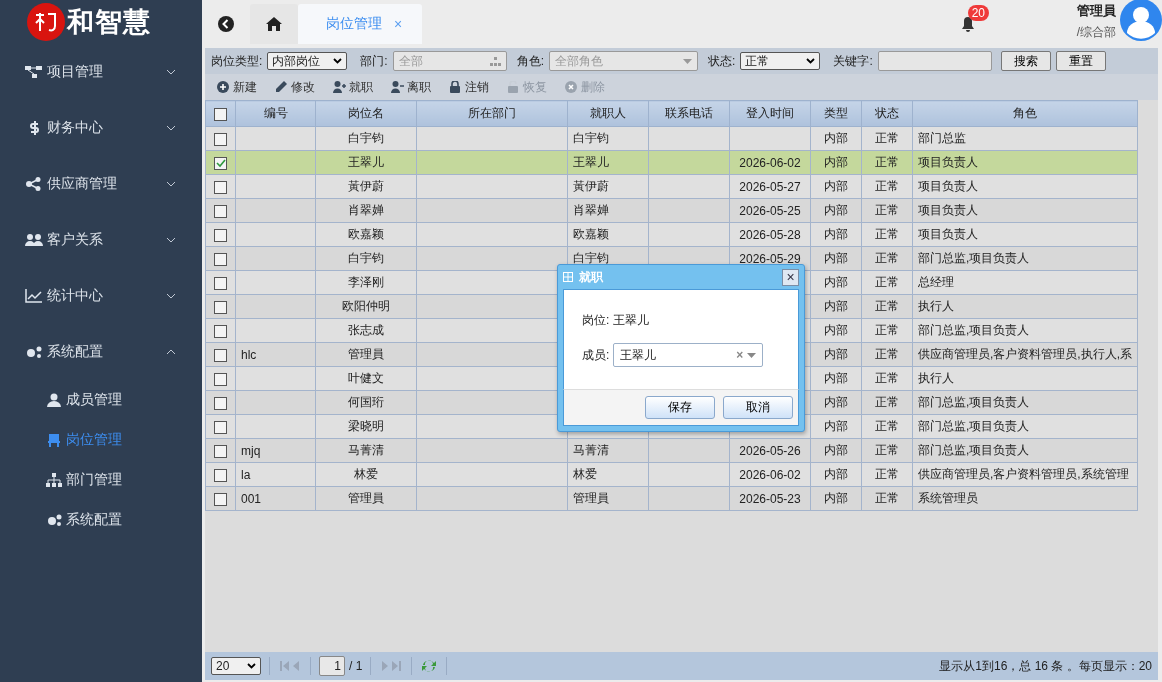  I want to click on table-cell: 部门总监, so click(942, 138).